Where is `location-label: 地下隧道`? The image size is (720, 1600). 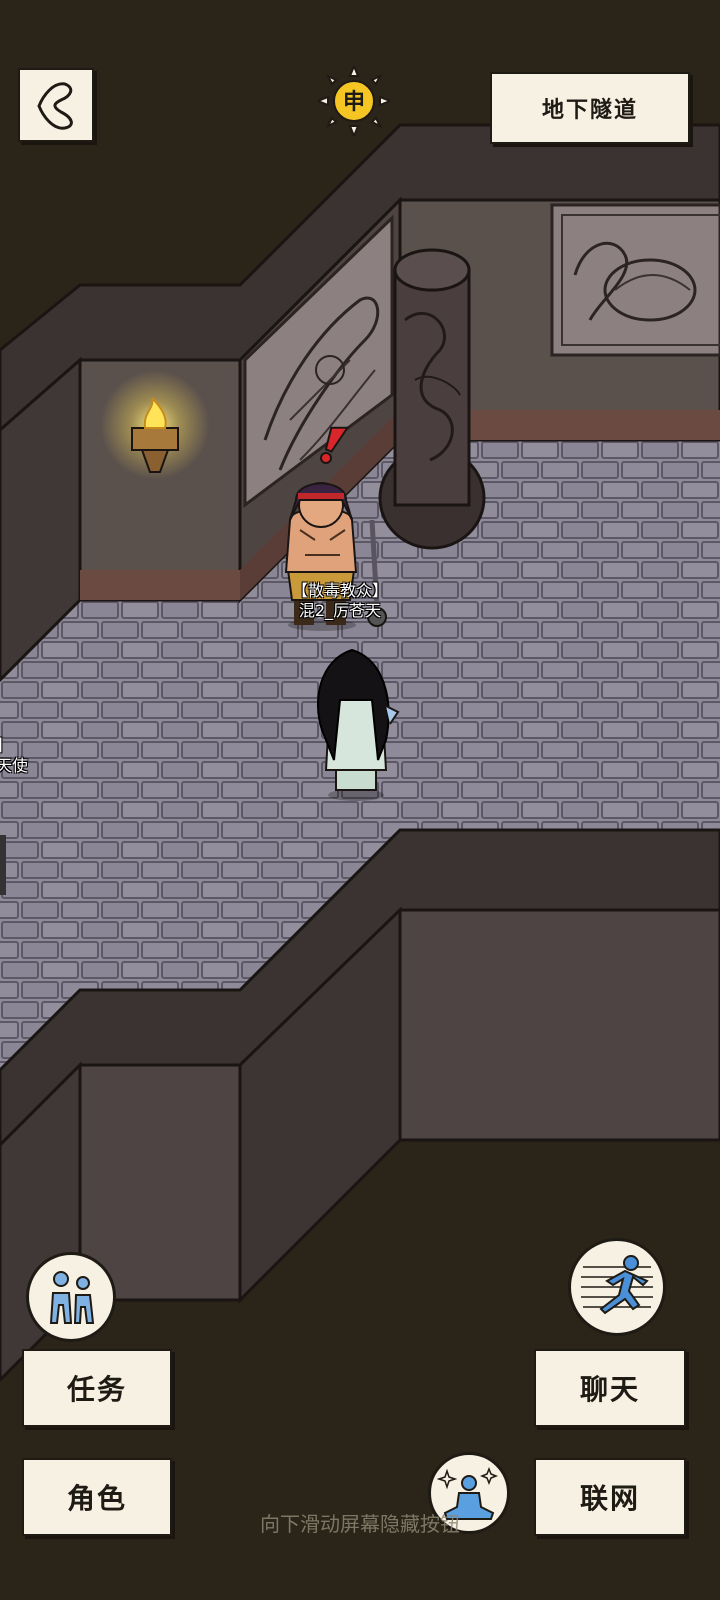
location-label: 地下隧道 is located at coordinates (590, 108).